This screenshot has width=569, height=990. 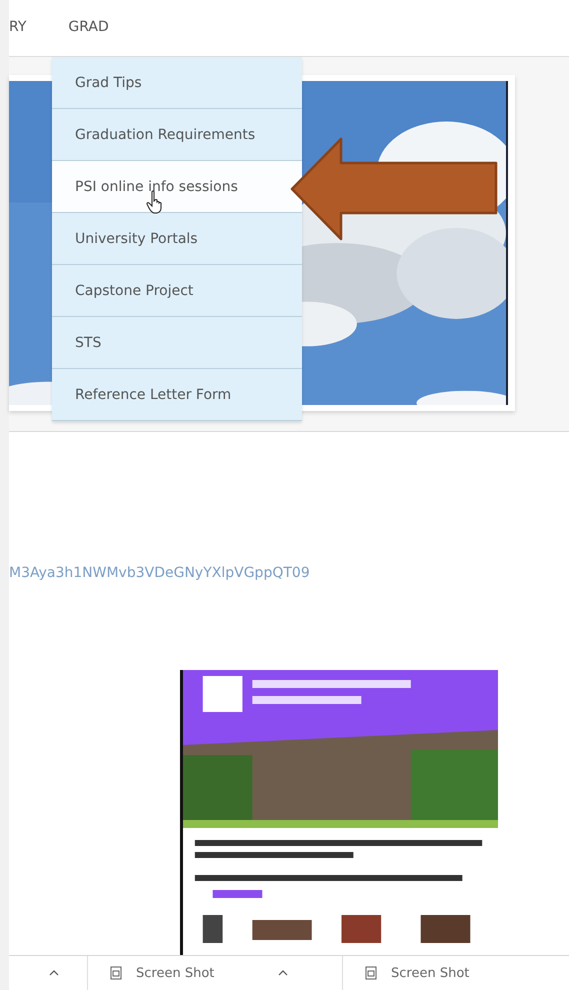 What do you see at coordinates (88, 26) in the screenshot?
I see `nav-link: GRAD` at bounding box center [88, 26].